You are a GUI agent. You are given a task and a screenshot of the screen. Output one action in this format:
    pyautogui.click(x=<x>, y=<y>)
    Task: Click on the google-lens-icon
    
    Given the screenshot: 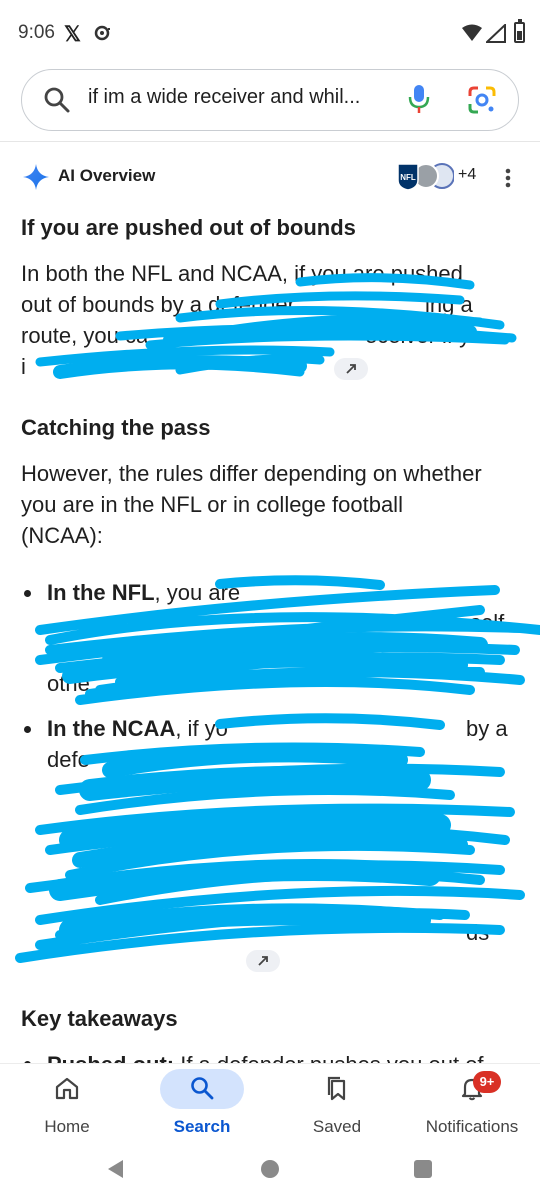 What is the action you would take?
    pyautogui.click(x=482, y=100)
    